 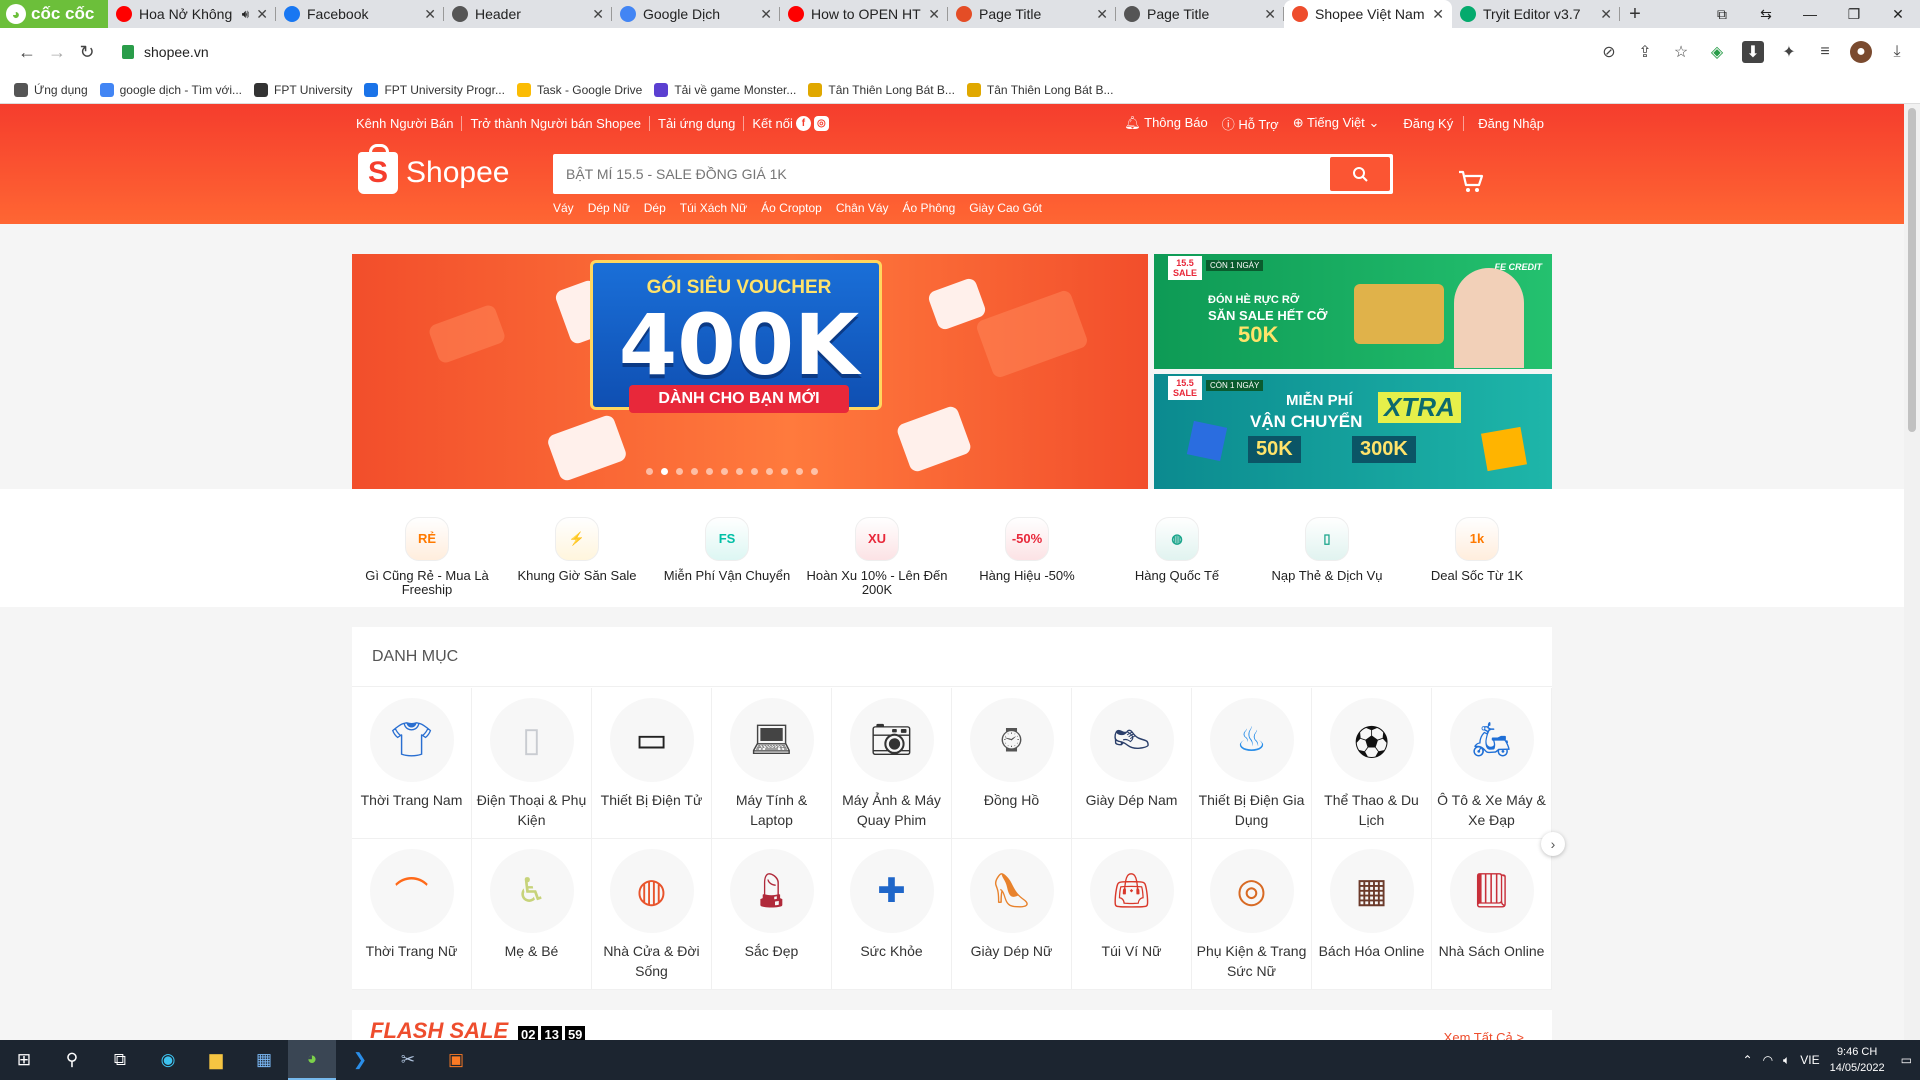 I want to click on browser-tab: Facebook ✕, so click(x=360, y=14).